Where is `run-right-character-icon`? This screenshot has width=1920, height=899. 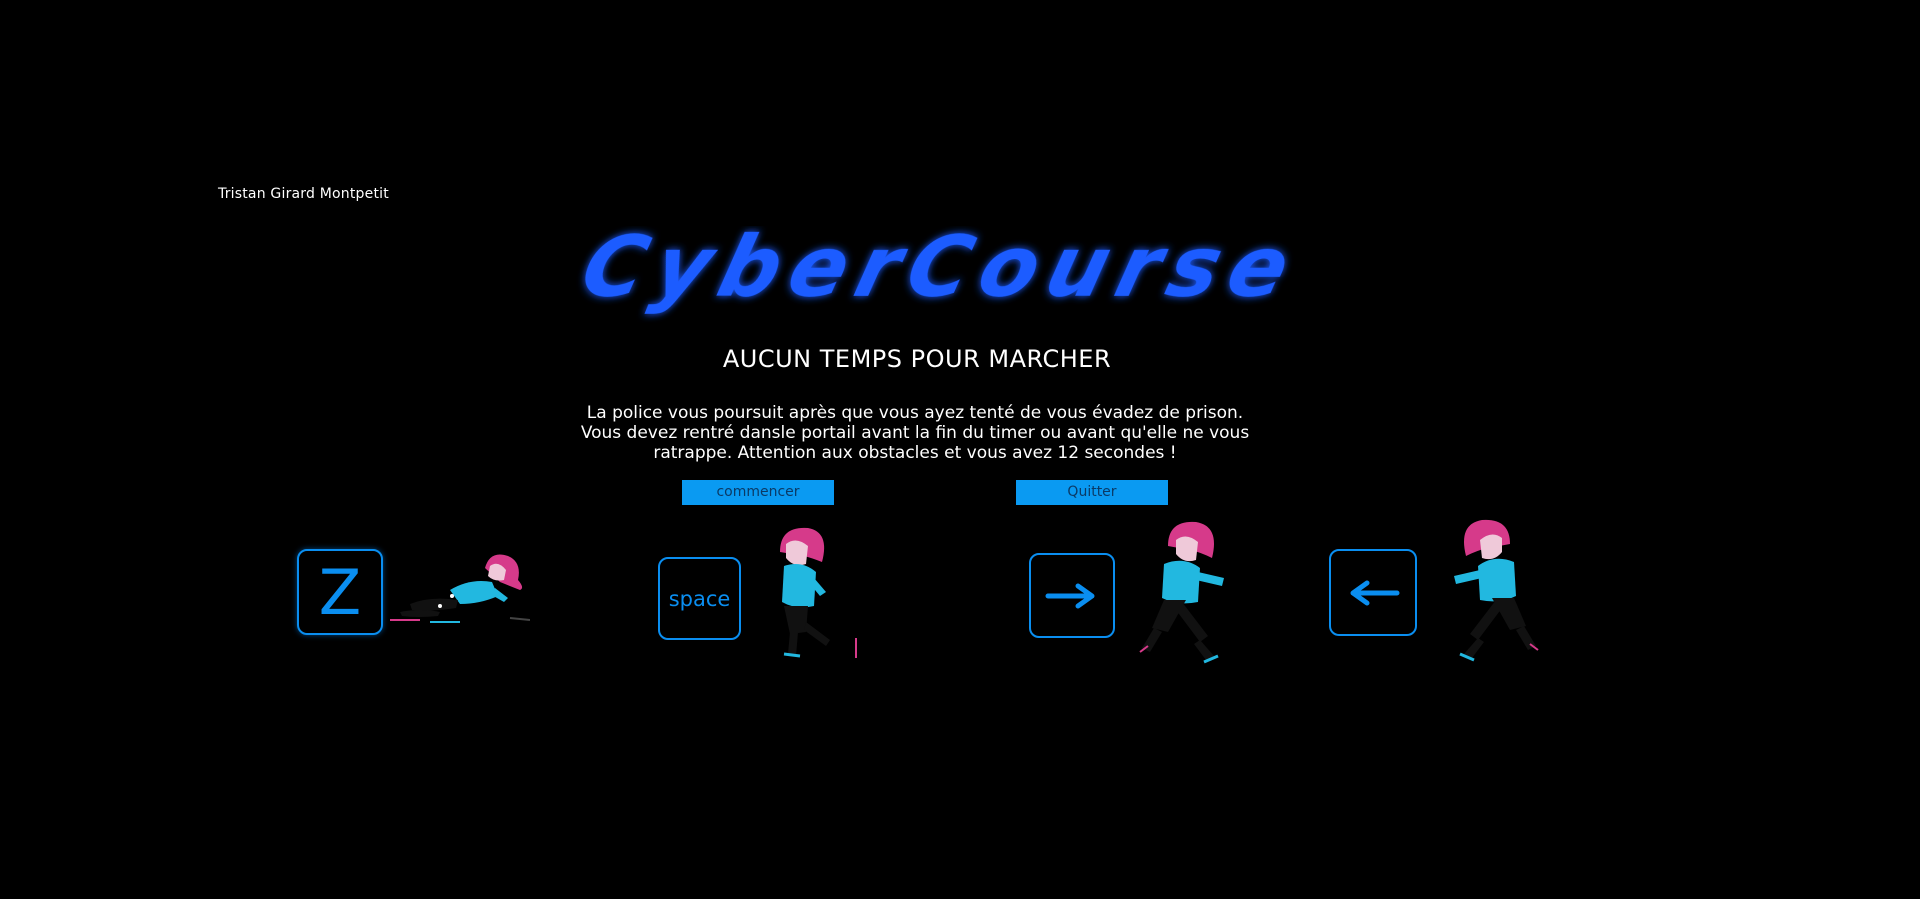 run-right-character-icon is located at coordinates (1181, 592).